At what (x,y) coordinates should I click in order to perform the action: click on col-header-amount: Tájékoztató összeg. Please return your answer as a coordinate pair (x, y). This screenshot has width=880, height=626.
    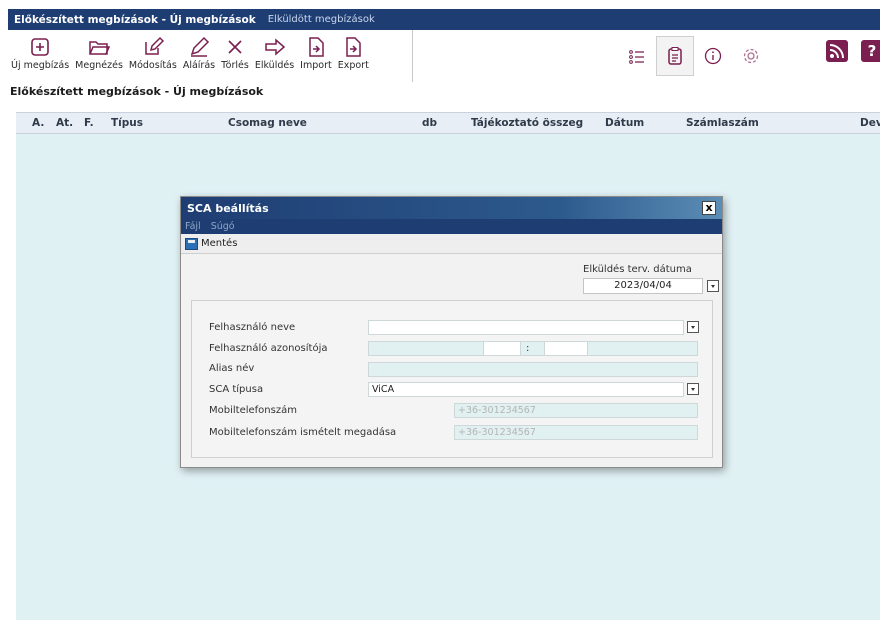
    Looking at the image, I should click on (527, 123).